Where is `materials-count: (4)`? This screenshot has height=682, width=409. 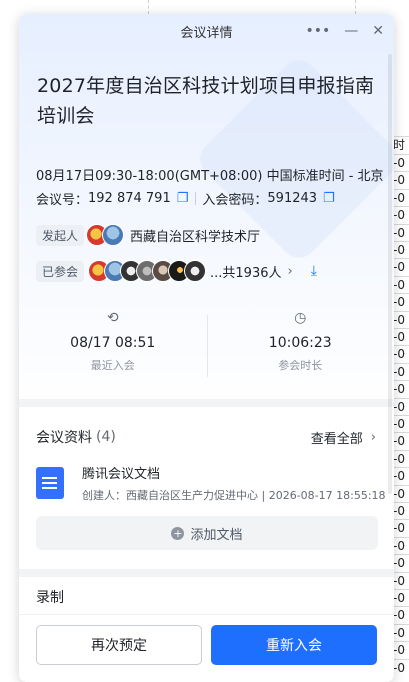 materials-count: (4) is located at coordinates (106, 437).